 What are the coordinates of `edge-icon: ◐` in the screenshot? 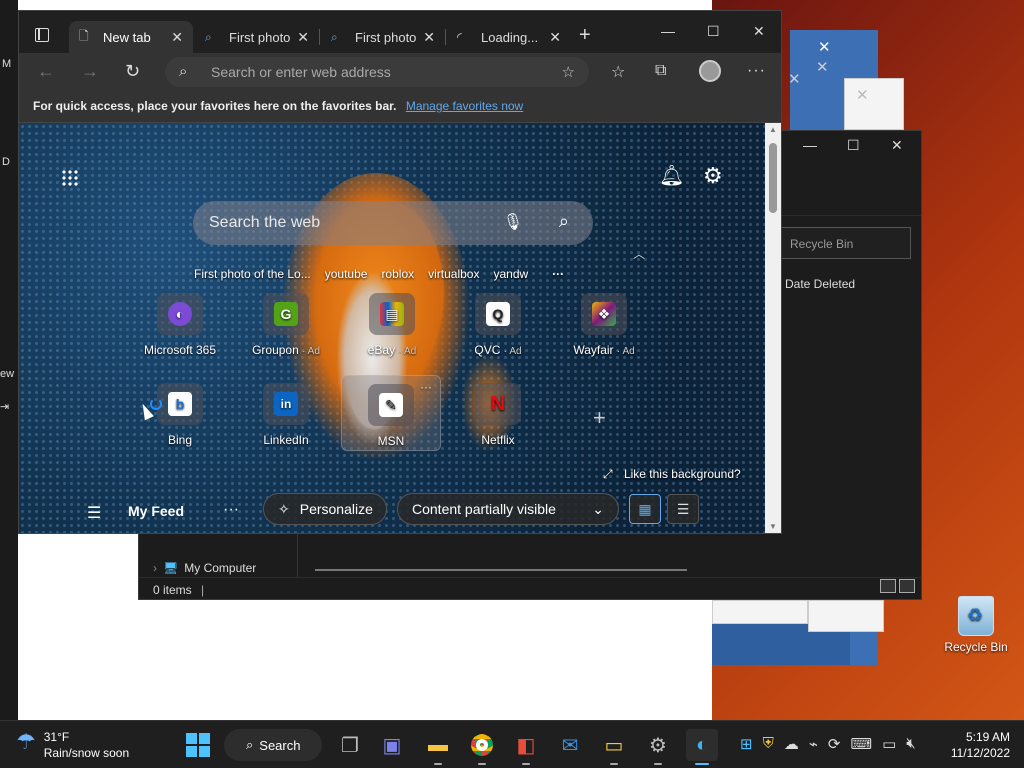 It's located at (702, 747).